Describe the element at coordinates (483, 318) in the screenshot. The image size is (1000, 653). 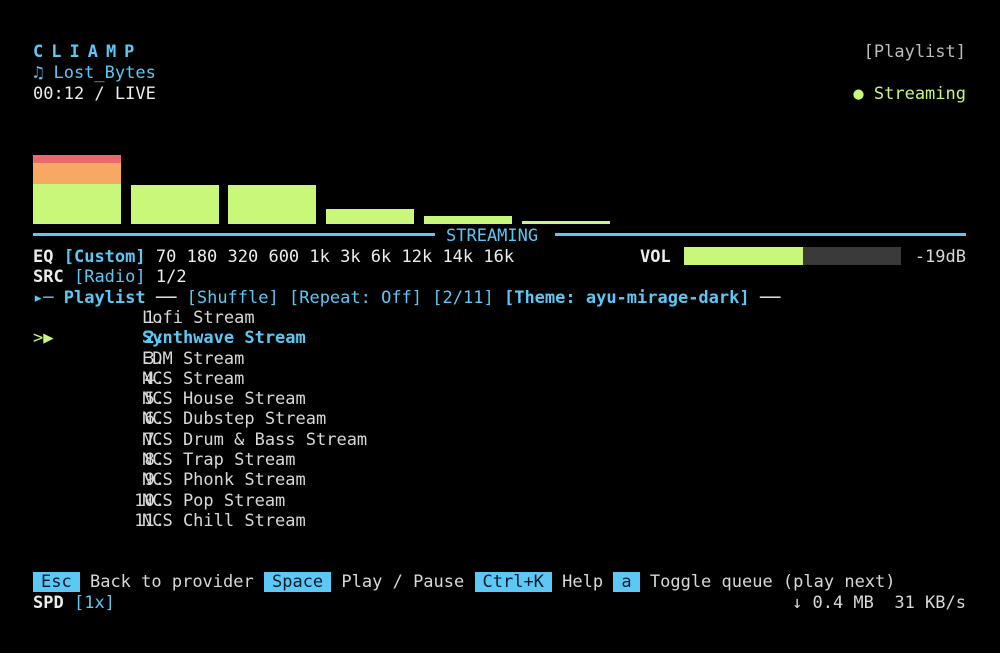
I see `playlist-item: 1. Lofi Stream` at that location.